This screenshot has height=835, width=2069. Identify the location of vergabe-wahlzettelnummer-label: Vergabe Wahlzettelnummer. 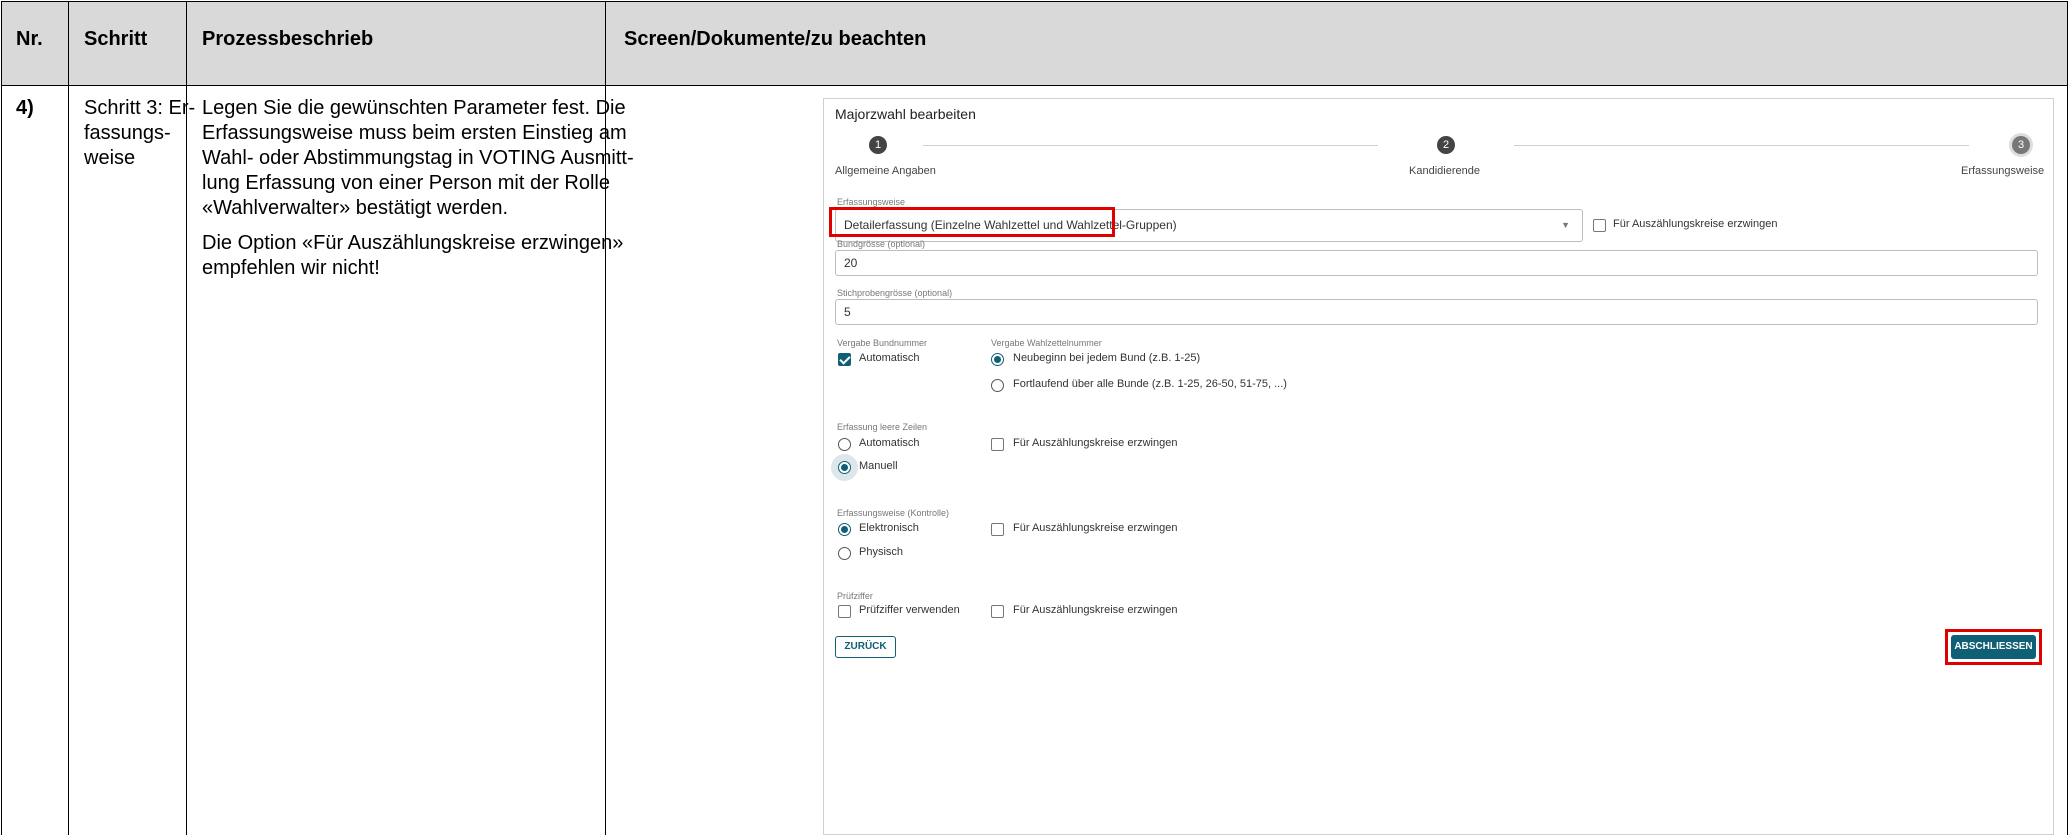
(1046, 343).